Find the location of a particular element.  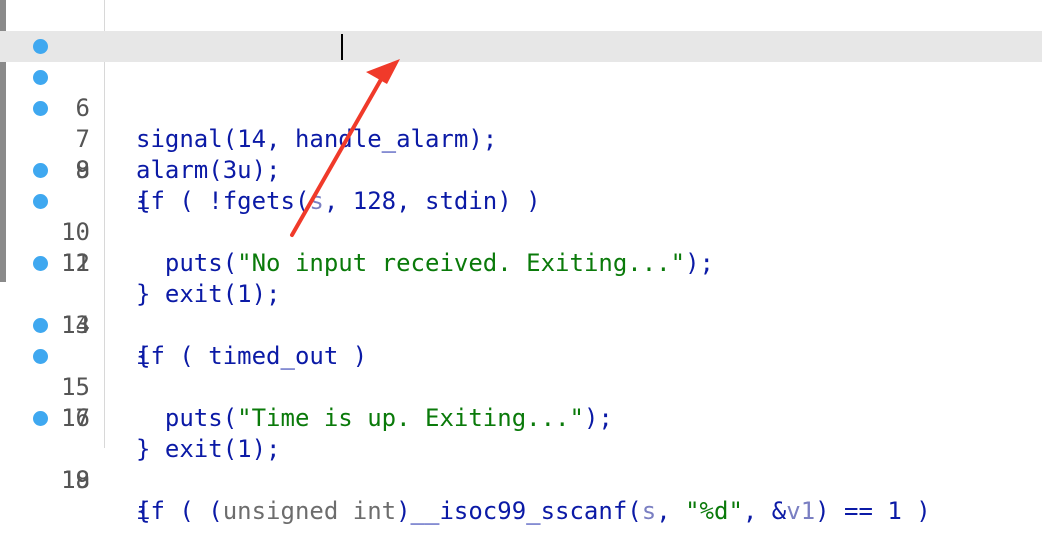

line-number: 19 is located at coordinates (75, 480).